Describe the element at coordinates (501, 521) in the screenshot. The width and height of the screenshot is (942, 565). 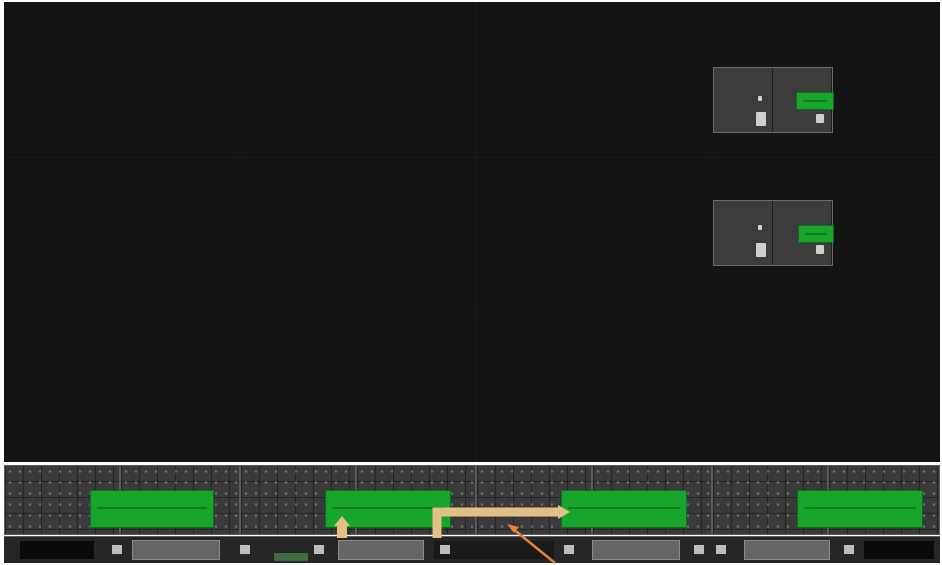
I see `cable-route-arrow` at that location.